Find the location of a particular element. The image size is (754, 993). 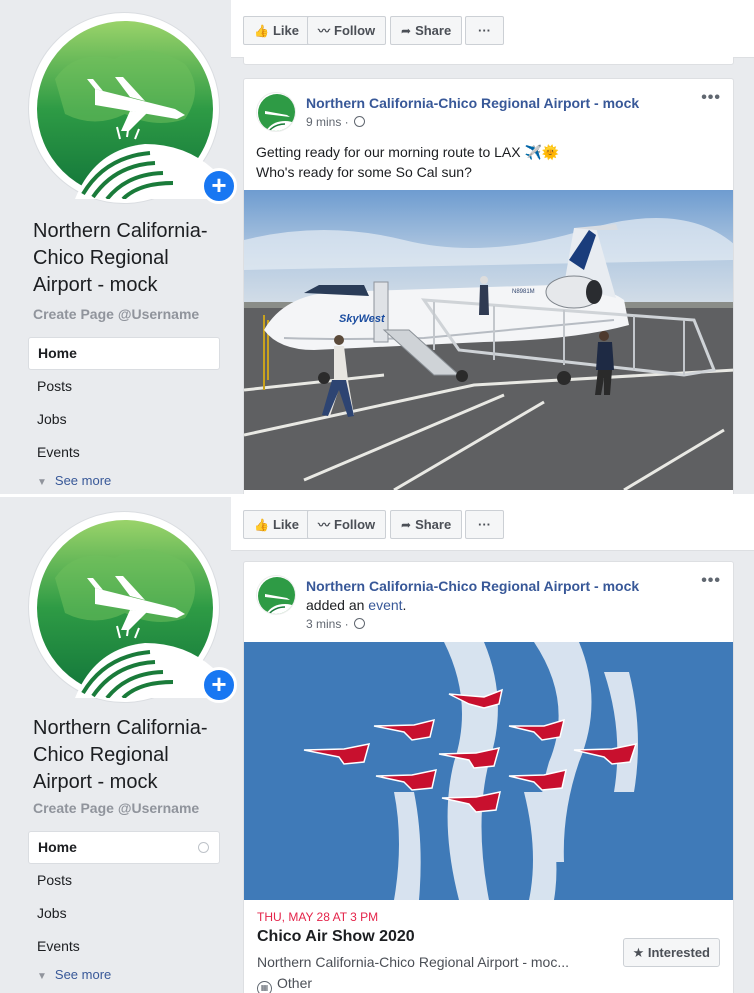

loading-spinner-icon is located at coordinates (203, 847).